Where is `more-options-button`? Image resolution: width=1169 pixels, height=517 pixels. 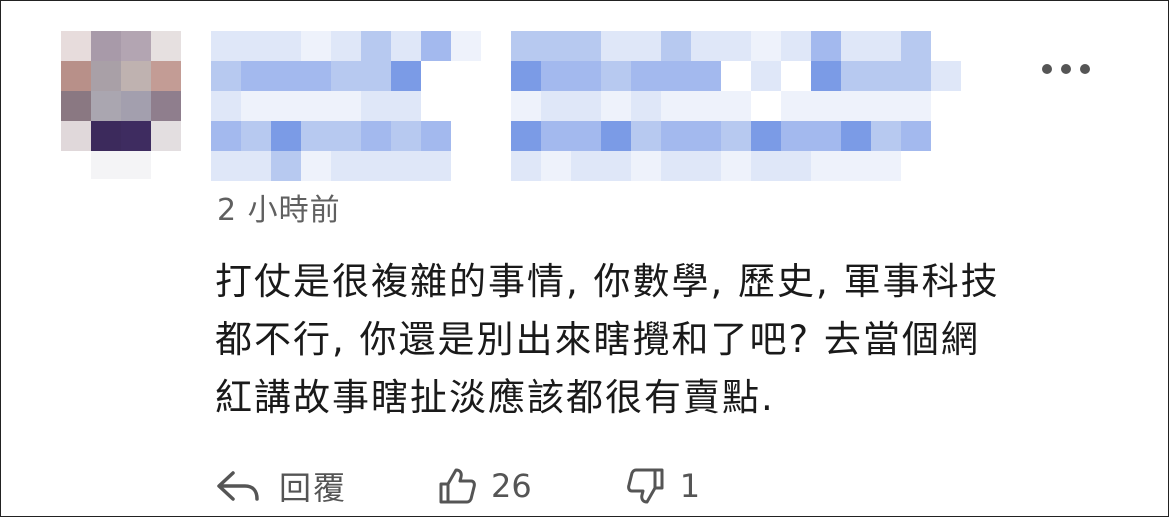 more-options-button is located at coordinates (1066, 69).